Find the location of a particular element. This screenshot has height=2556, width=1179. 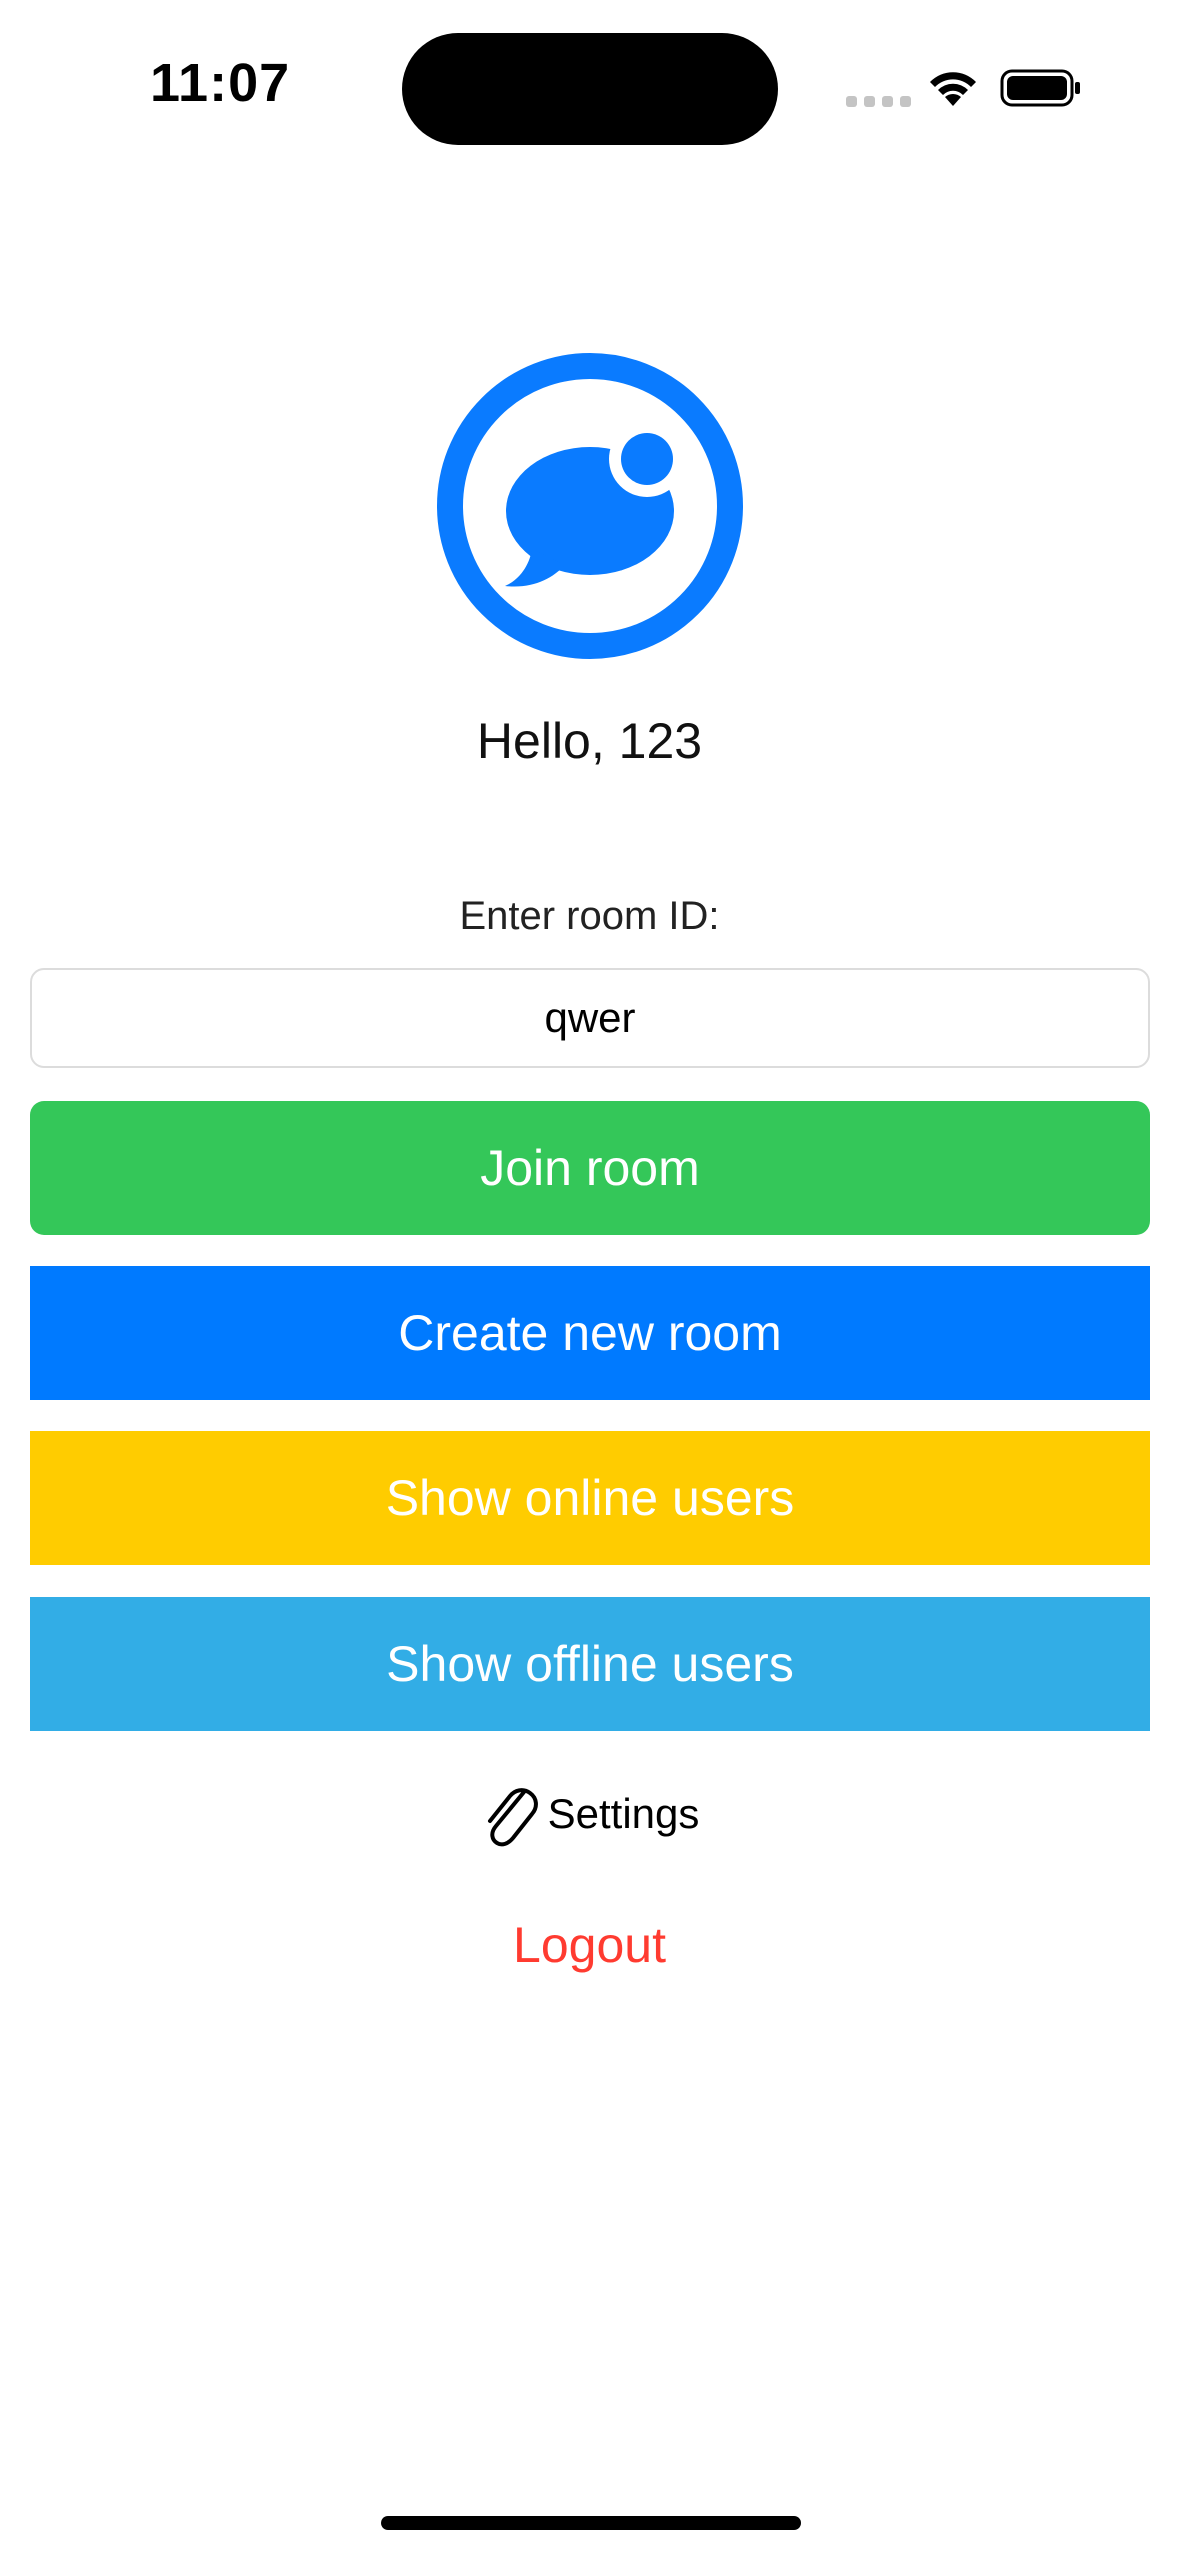

create-room-button: Create new room is located at coordinates (590, 1333).